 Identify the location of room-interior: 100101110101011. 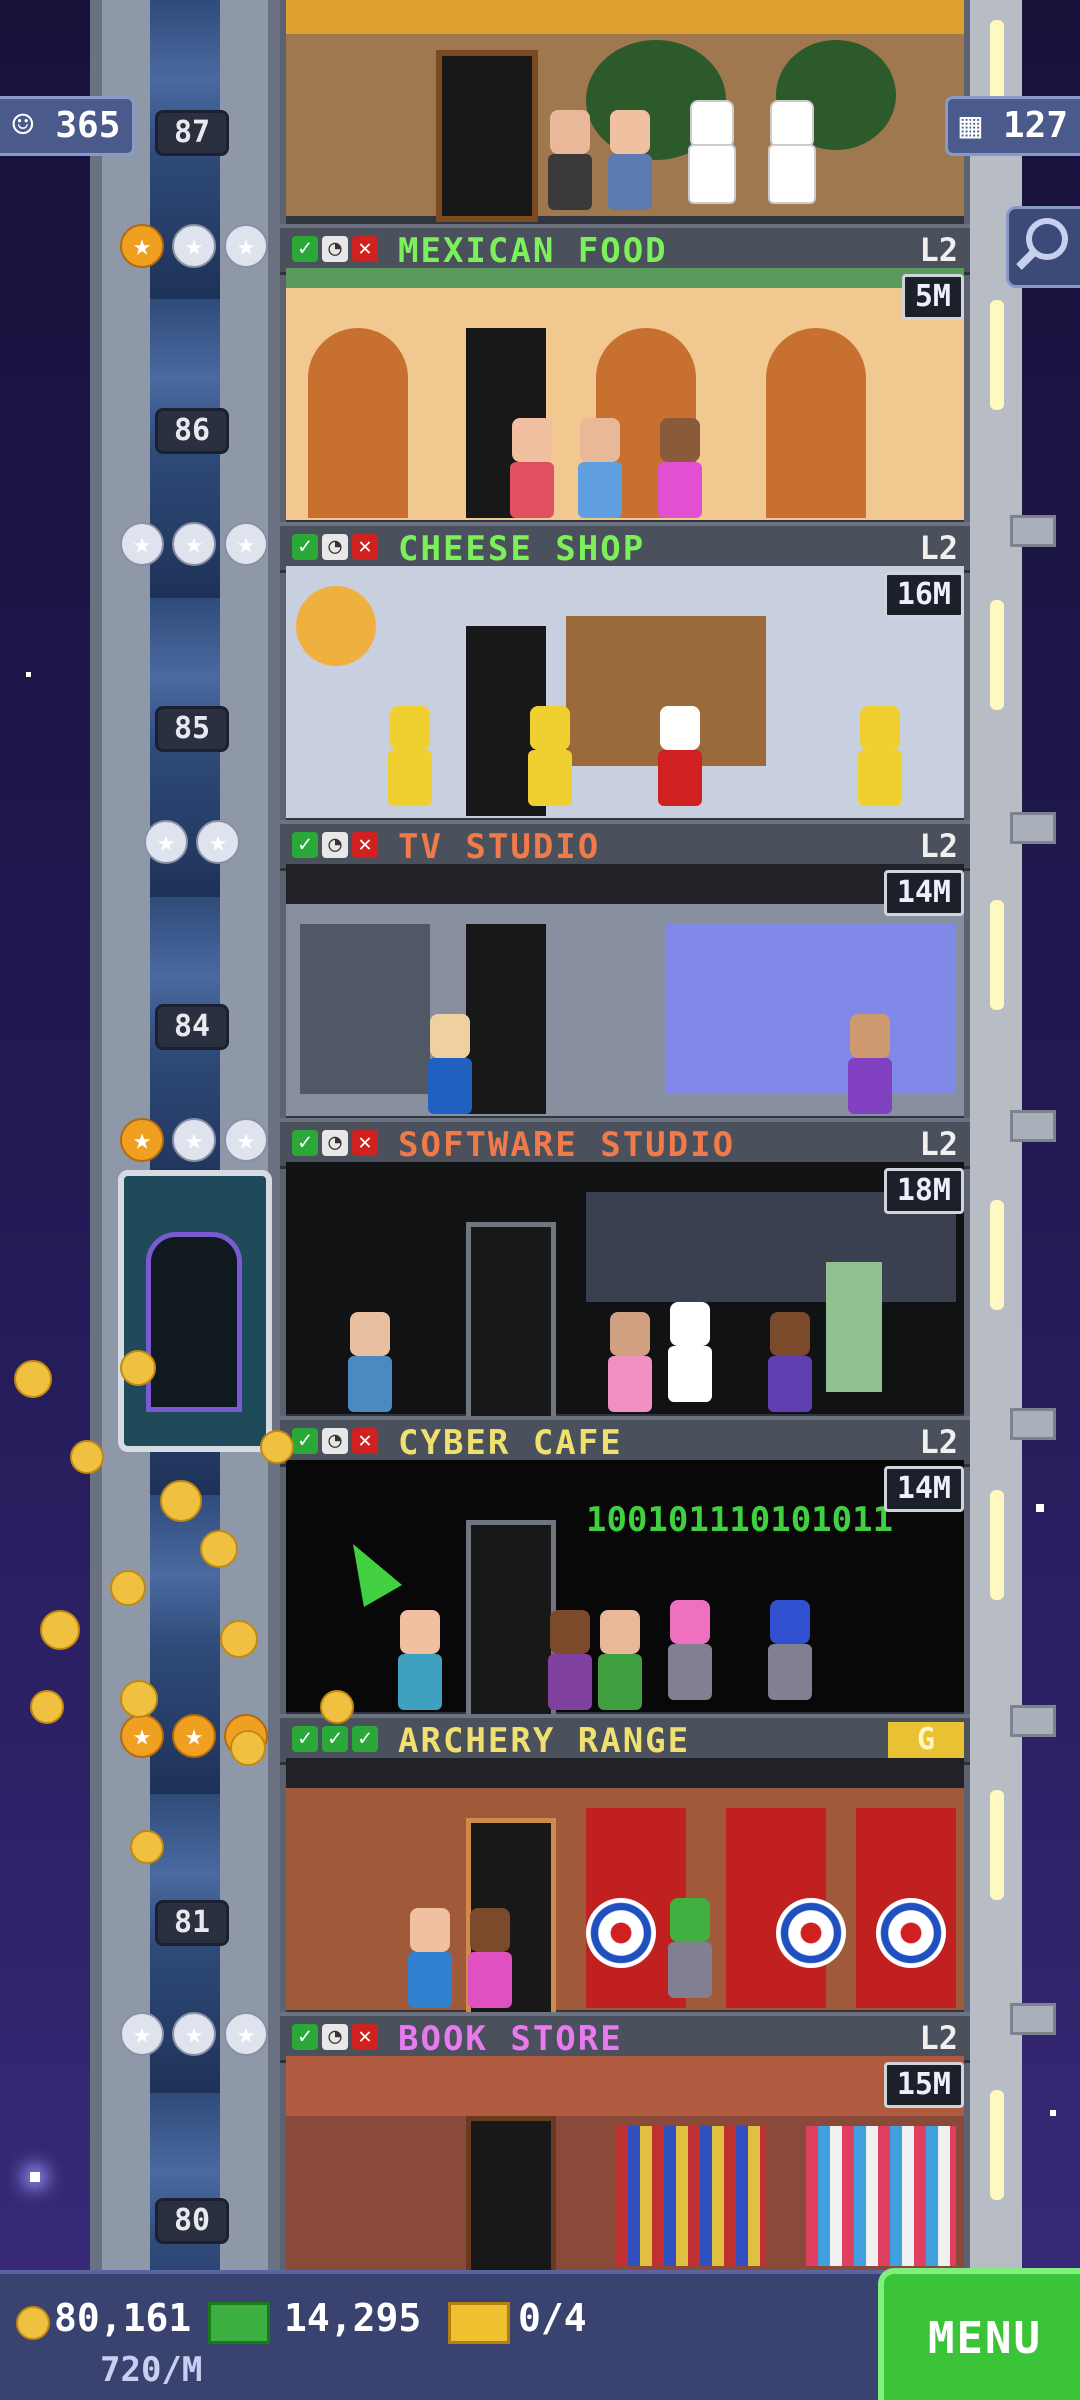
(625, 1590).